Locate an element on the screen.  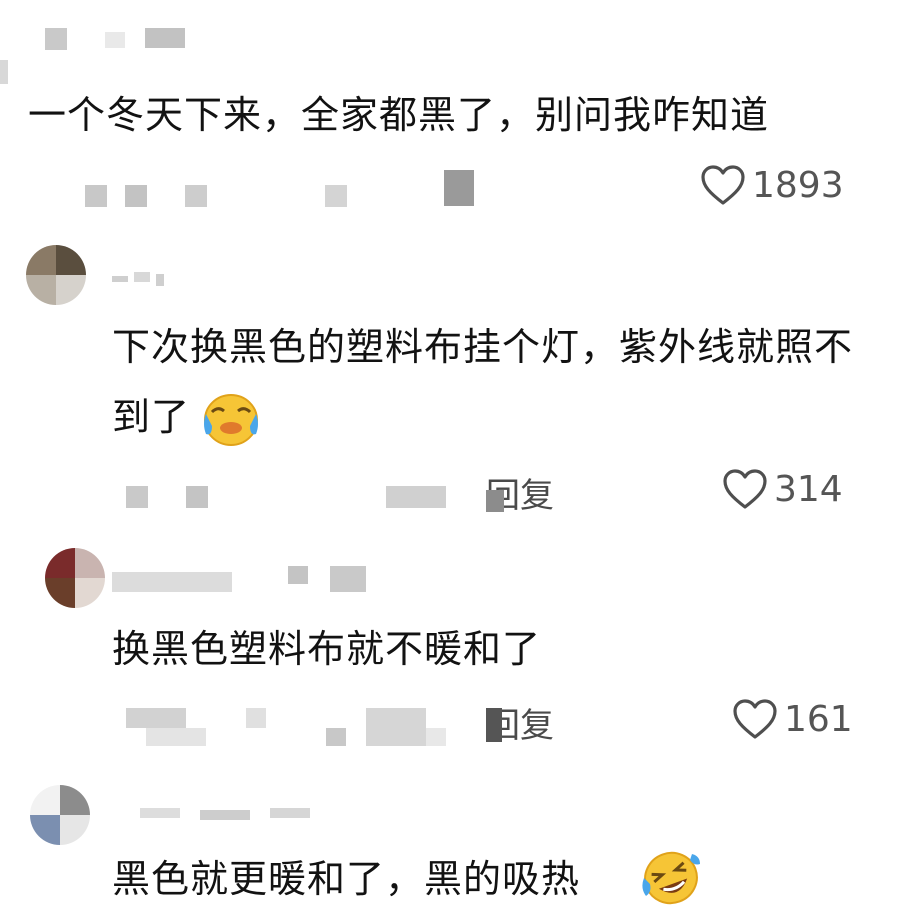
rolling-laughing-emoji is located at coordinates (671, 878).